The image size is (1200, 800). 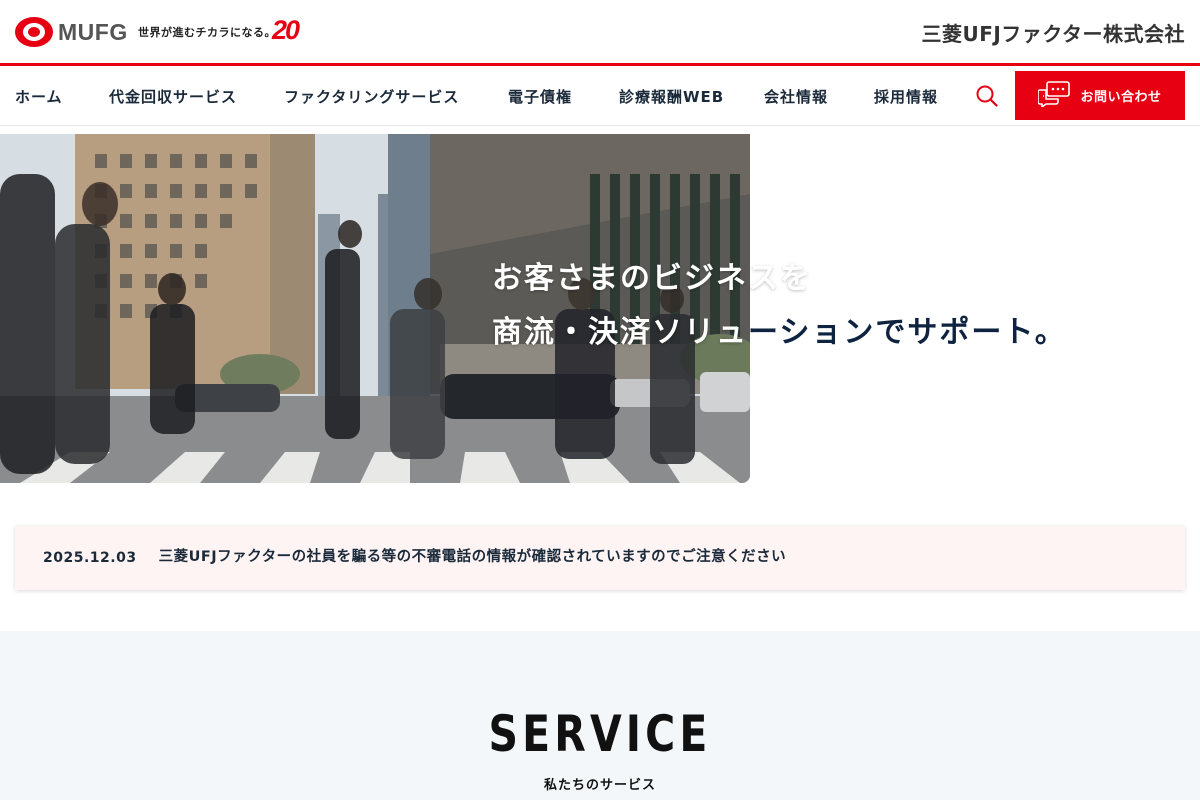 I want to click on service-subtitle: 私たちのサービス, so click(x=599, y=785).